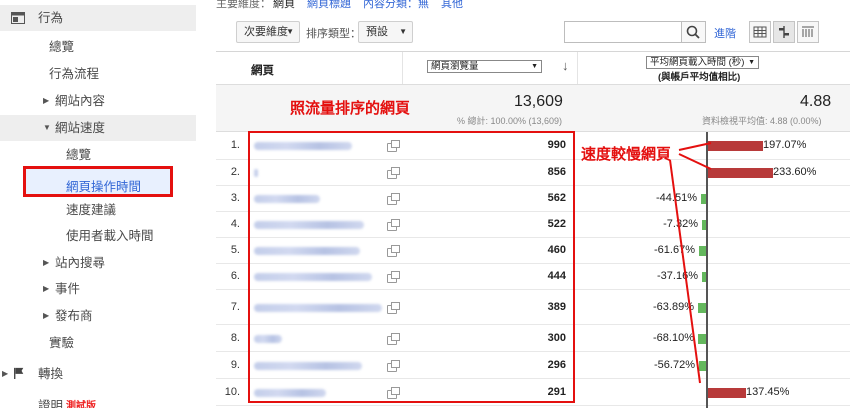 The image size is (850, 408). Describe the element at coordinates (98, 18) in the screenshot. I see `sidebar-item-behavior: 行為` at that location.